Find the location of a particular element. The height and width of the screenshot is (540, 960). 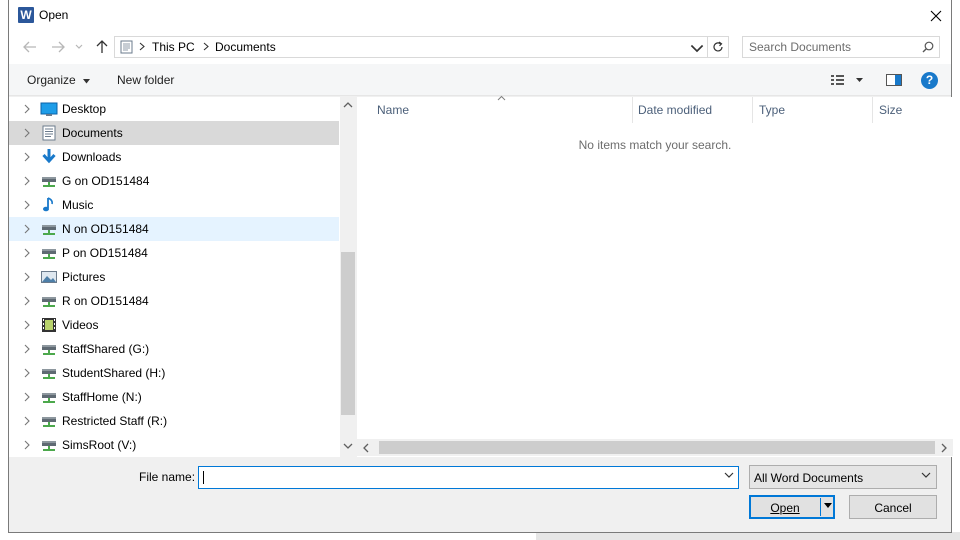

tree-item: Restricted Staff (R:) is located at coordinates (174, 421).